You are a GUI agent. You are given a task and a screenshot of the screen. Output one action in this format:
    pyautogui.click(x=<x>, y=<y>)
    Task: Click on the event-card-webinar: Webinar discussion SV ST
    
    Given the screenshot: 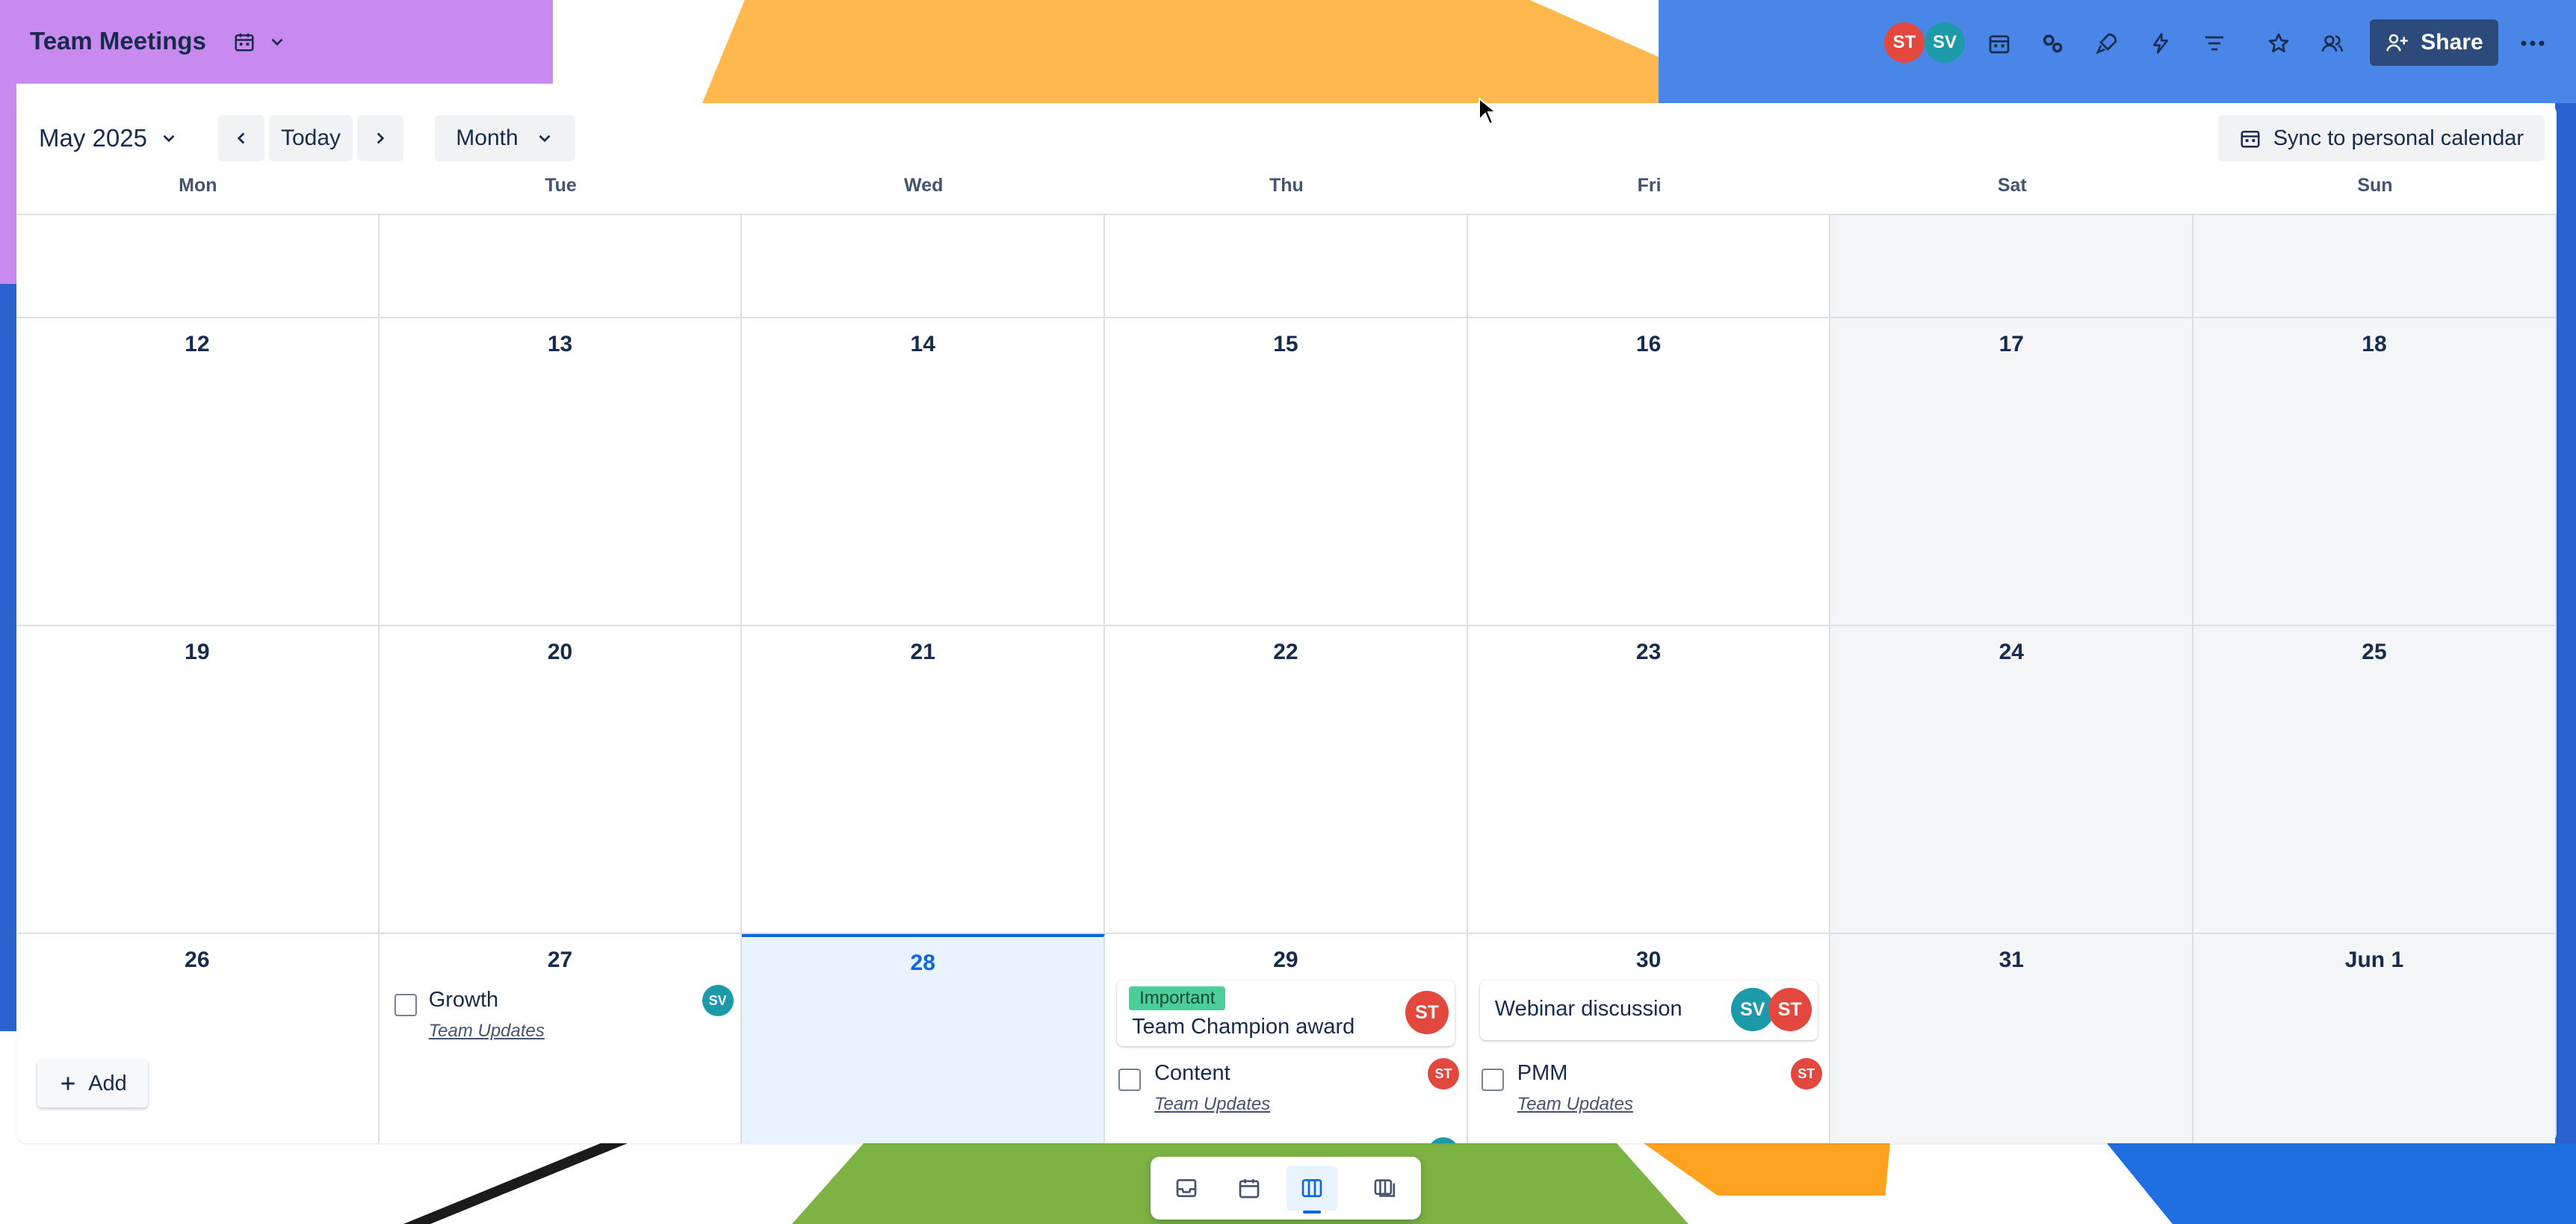 What is the action you would take?
    pyautogui.click(x=1648, y=1010)
    